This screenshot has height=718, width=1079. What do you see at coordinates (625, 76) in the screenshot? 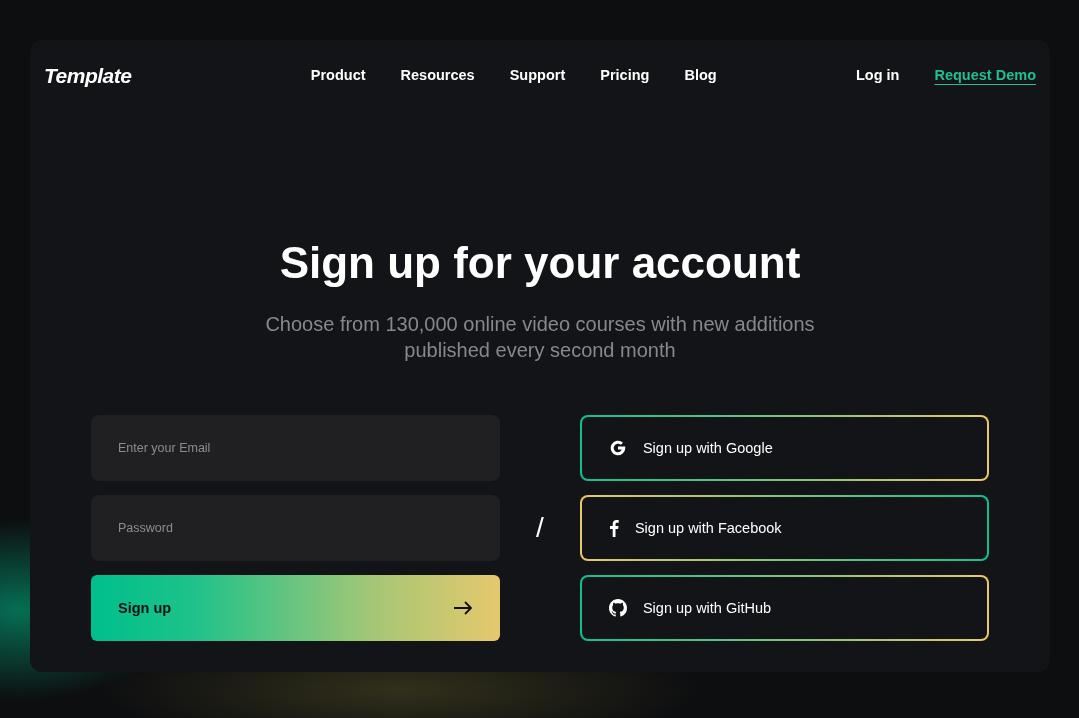
I see `nav-link: Pricing` at bounding box center [625, 76].